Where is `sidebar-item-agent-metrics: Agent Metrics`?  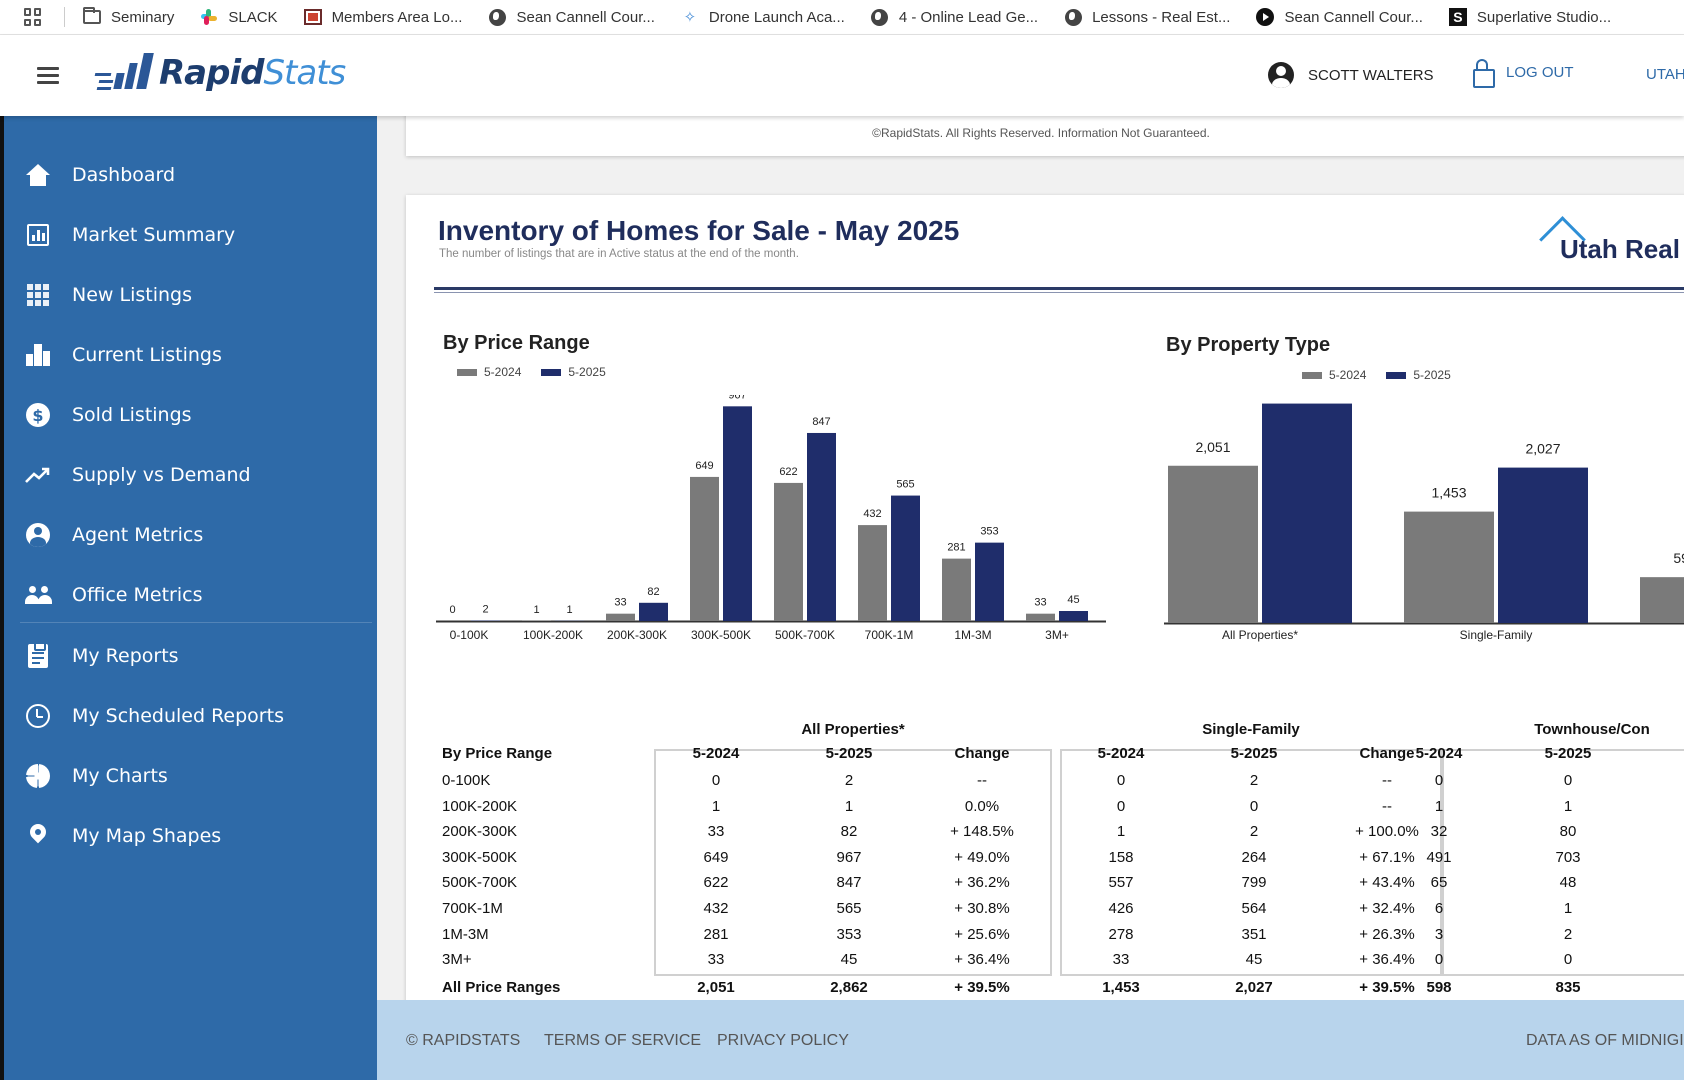
sidebar-item-agent-metrics: Agent Metrics is located at coordinates (188, 535).